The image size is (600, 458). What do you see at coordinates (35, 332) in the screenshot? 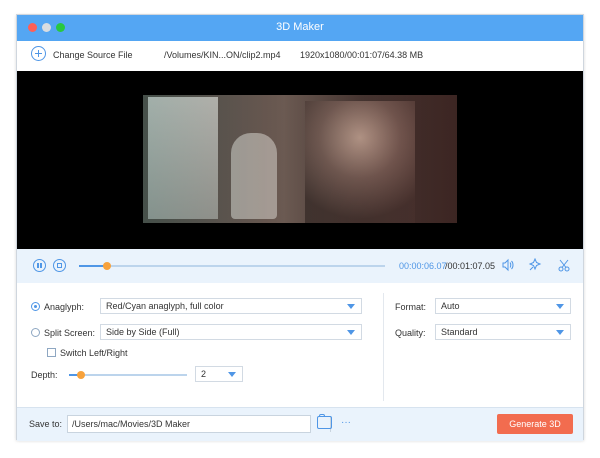
I see `split-screen-radio` at bounding box center [35, 332].